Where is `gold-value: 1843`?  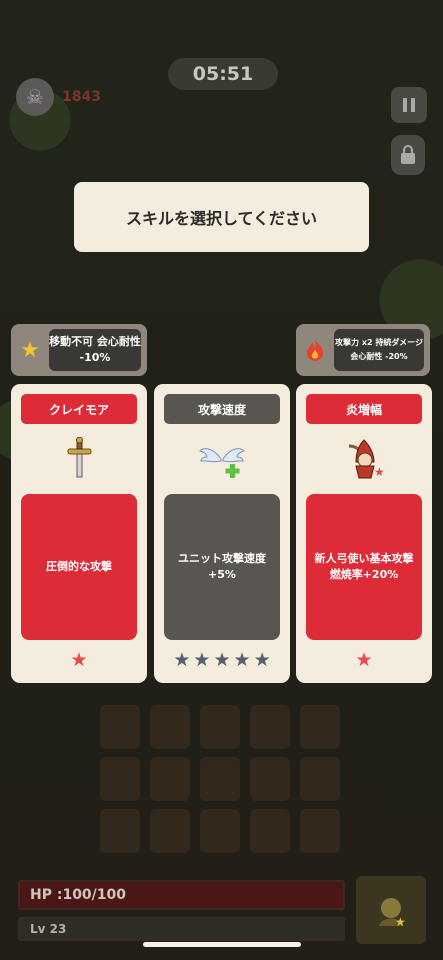 gold-value: 1843 is located at coordinates (81, 97).